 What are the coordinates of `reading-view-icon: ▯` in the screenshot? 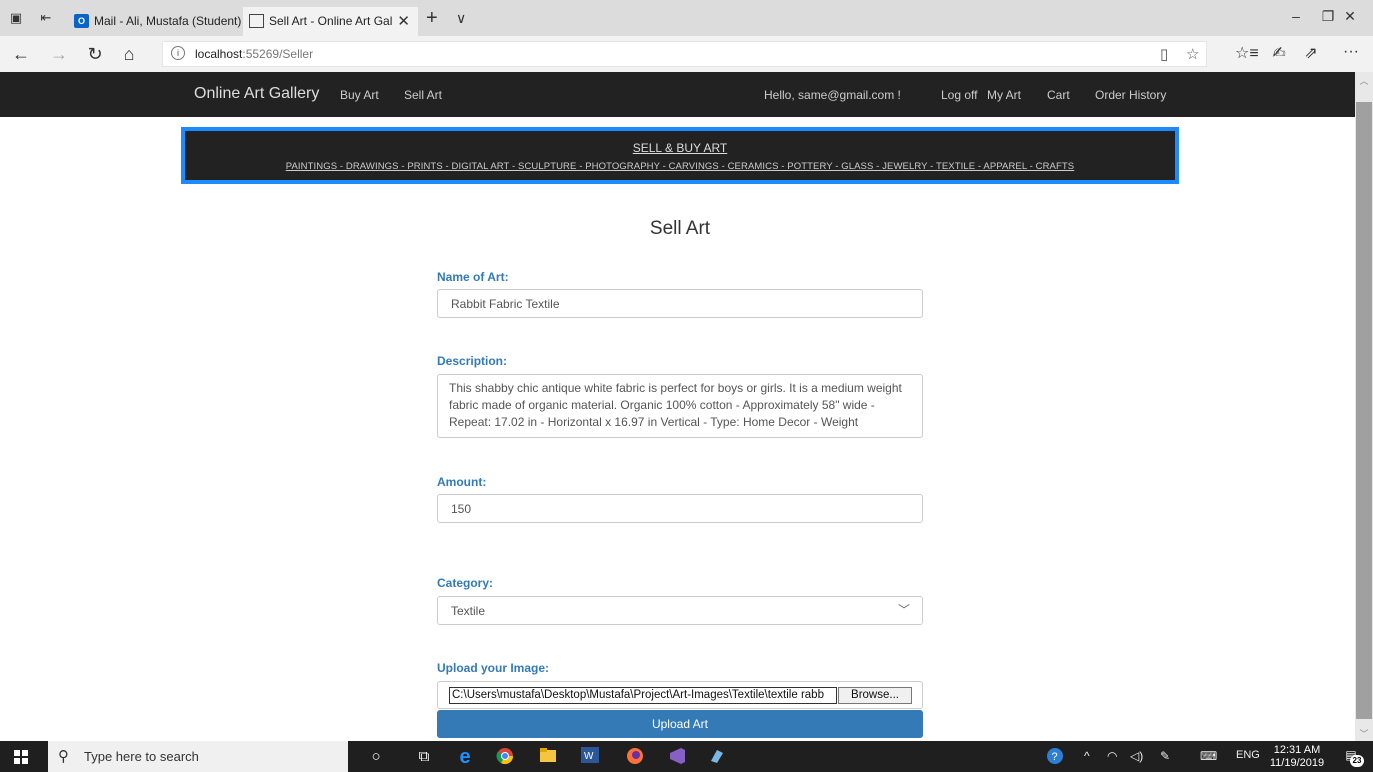 It's located at (1164, 54).